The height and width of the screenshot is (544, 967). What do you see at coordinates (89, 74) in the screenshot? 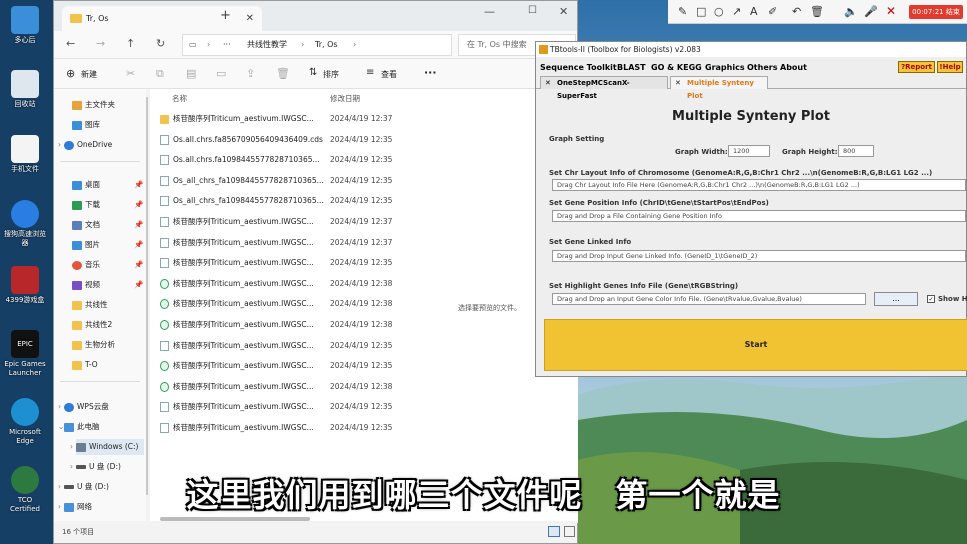
I see `new-button: 新建` at bounding box center [89, 74].